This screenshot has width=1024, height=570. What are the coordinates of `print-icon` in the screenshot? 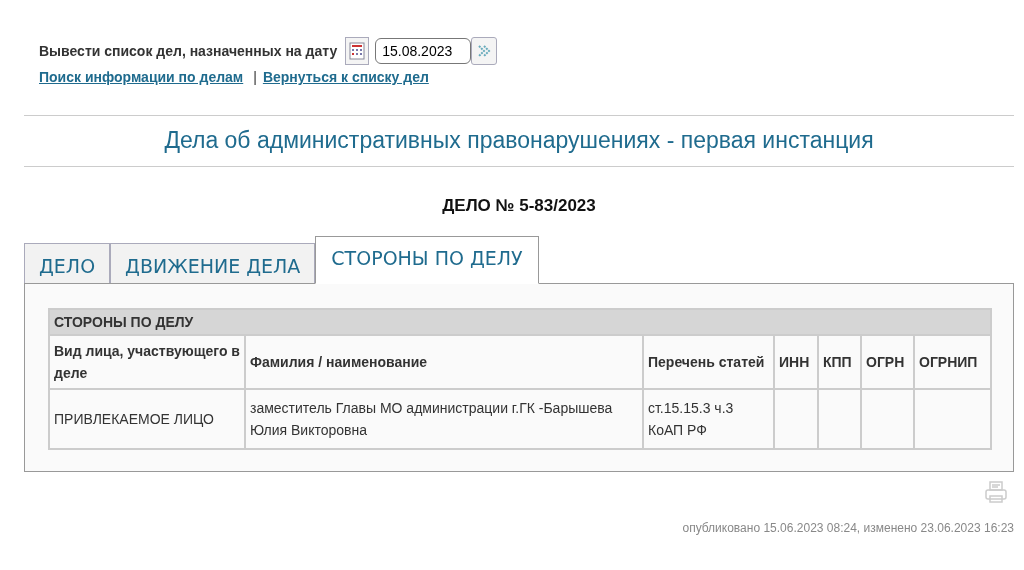 It's located at (996, 492).